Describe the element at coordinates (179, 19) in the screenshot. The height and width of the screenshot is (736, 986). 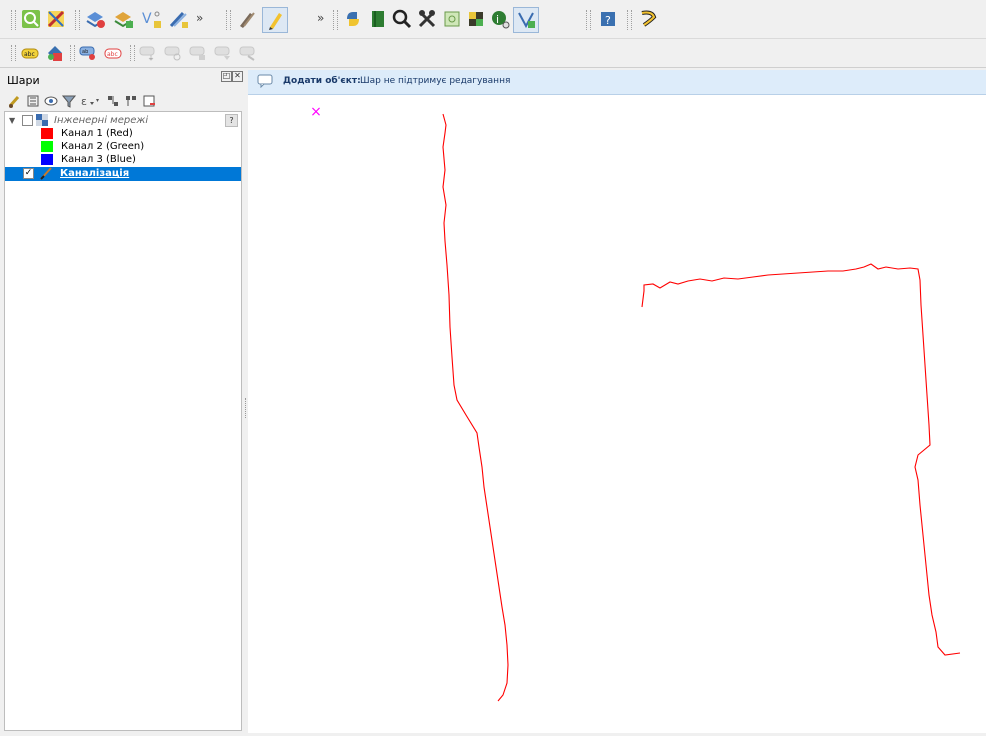
I see `digitize-icon` at that location.